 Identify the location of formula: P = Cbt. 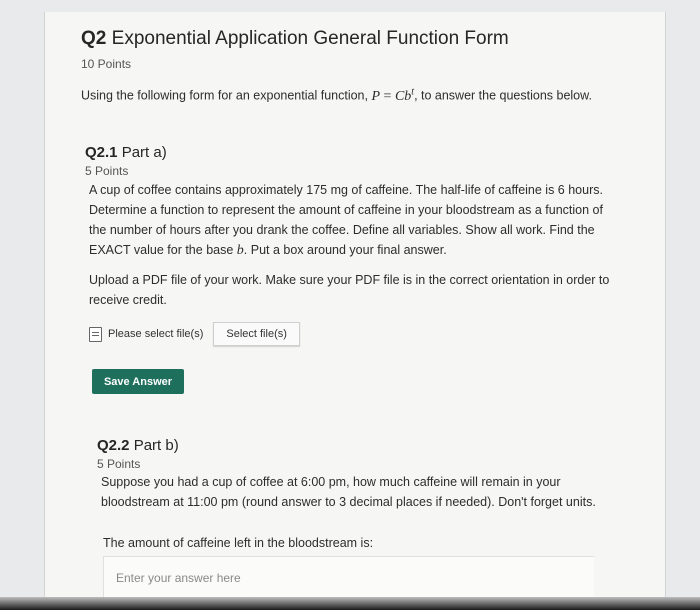
(392, 95).